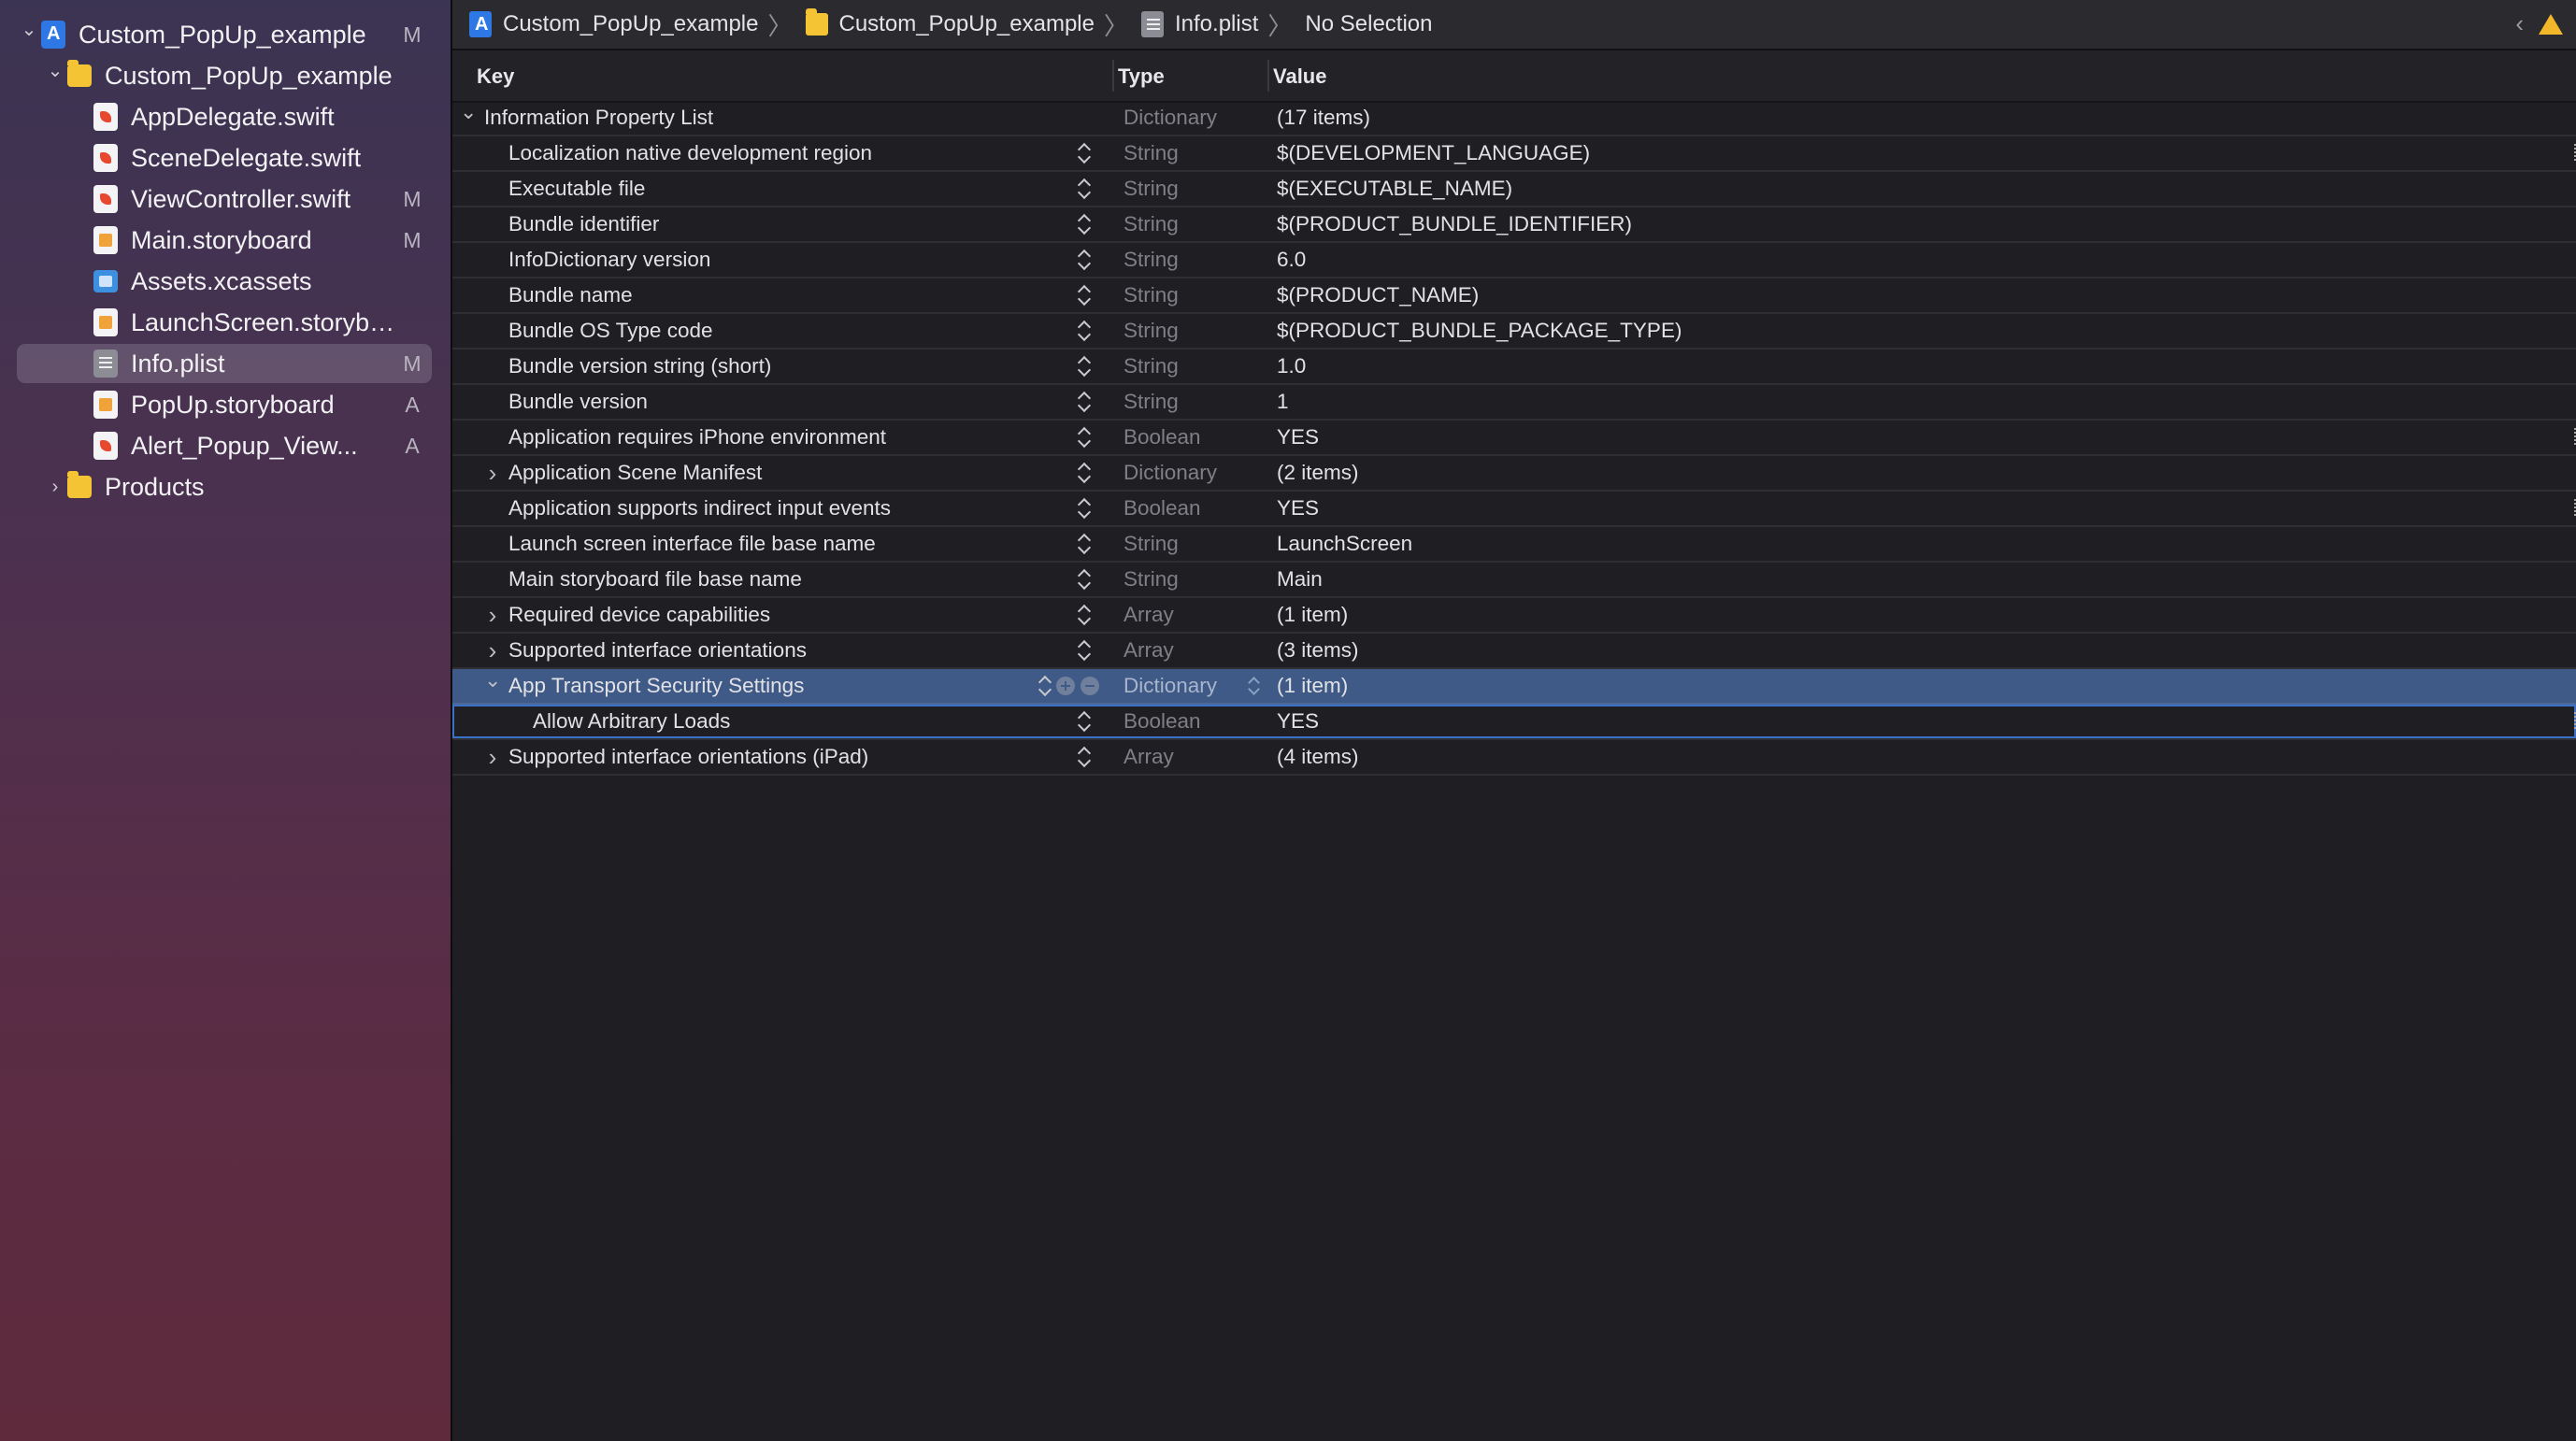 The image size is (2576, 1441). I want to click on plist-value-cell: Main, so click(1300, 579).